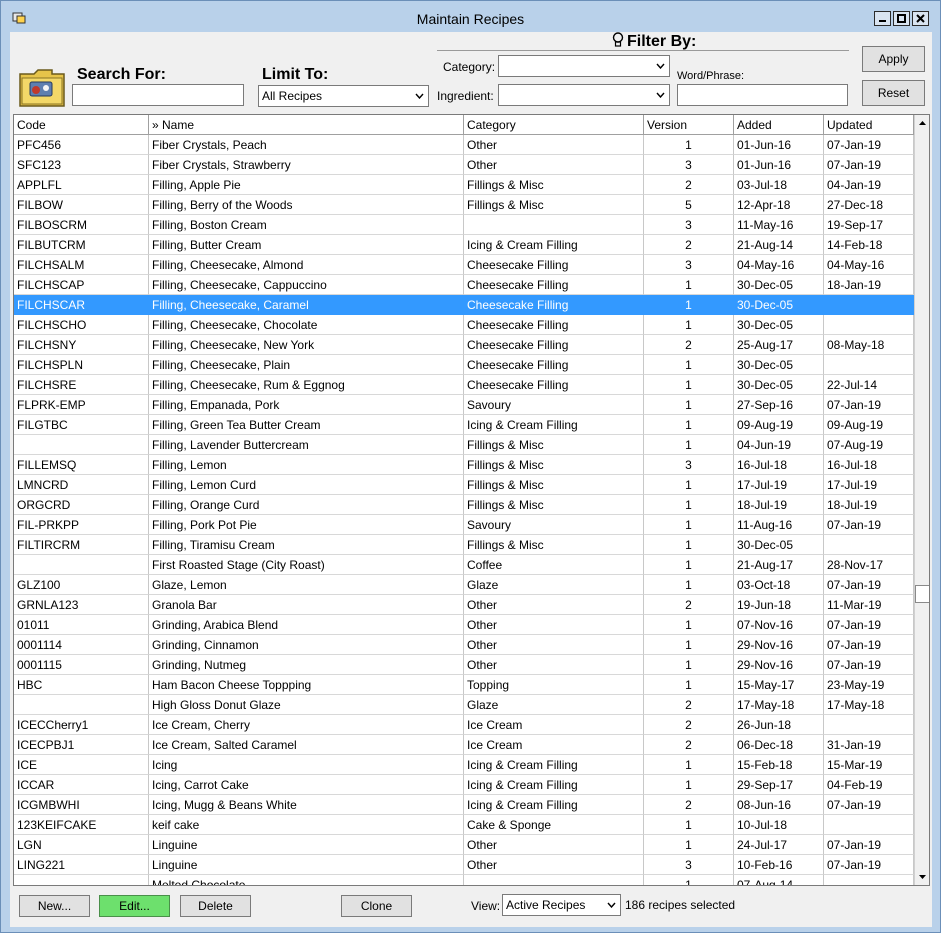 The width and height of the screenshot is (941, 933). Describe the element at coordinates (121, 74) in the screenshot. I see `search-label: Search For:` at that location.